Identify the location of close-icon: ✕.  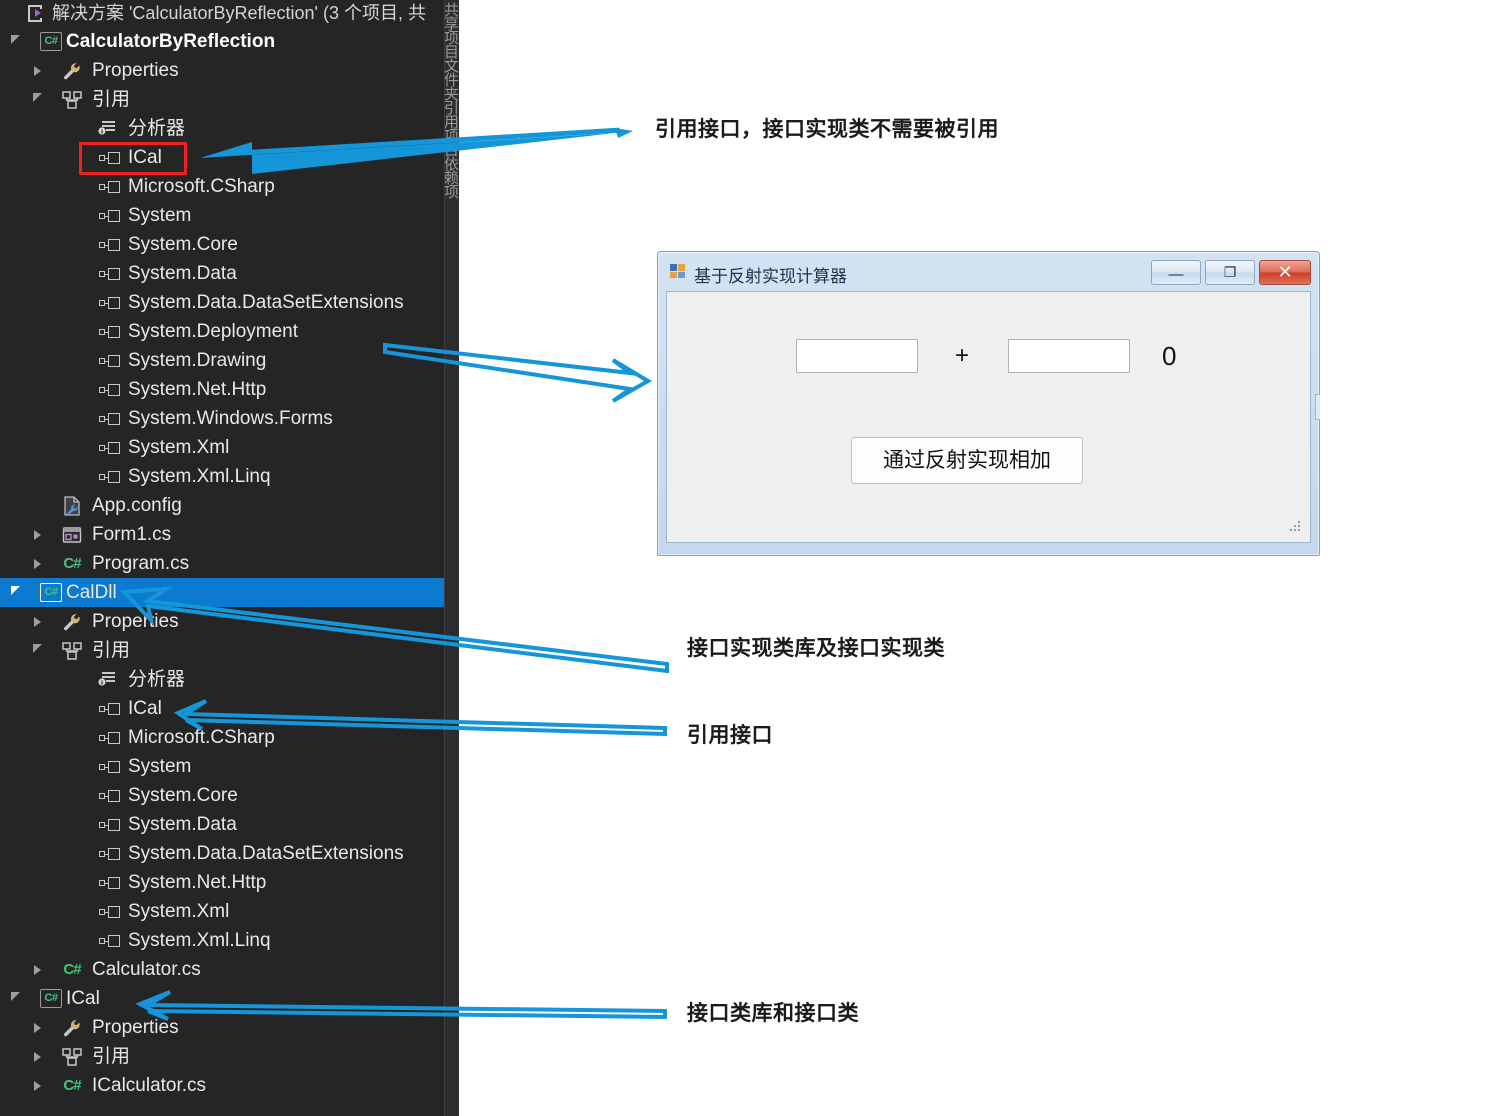
(1285, 272).